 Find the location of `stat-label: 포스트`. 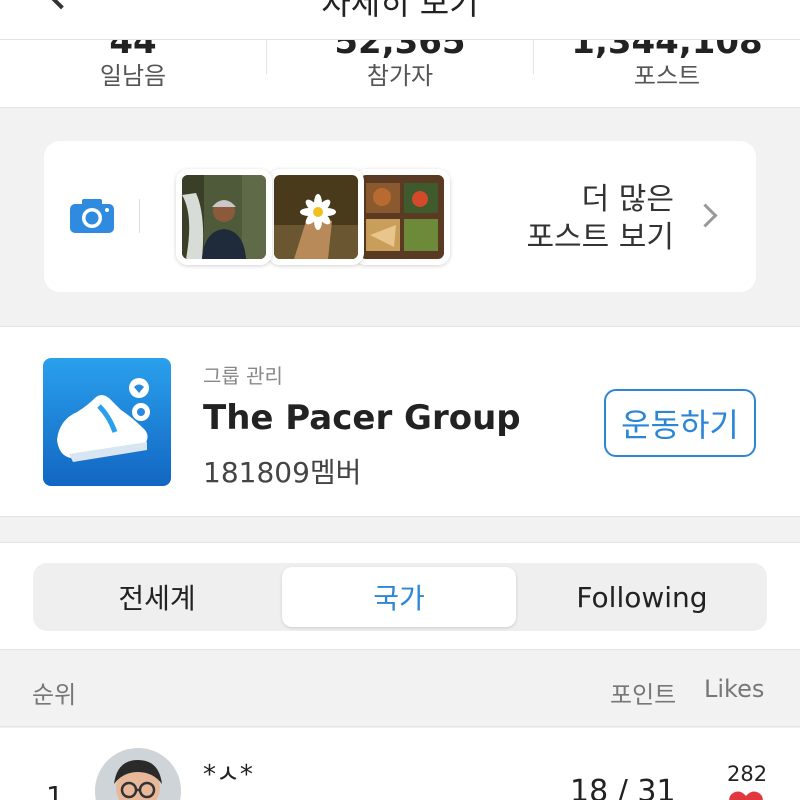

stat-label: 포스트 is located at coordinates (667, 76).